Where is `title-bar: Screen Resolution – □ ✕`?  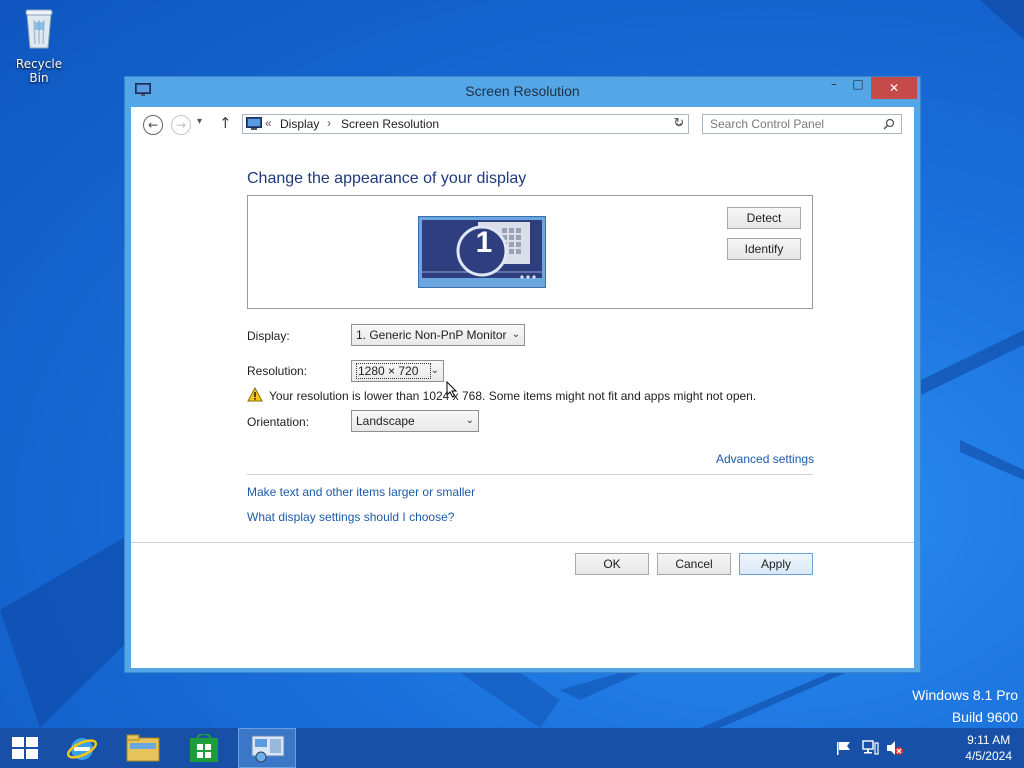
title-bar: Screen Resolution – □ ✕ is located at coordinates (522, 92).